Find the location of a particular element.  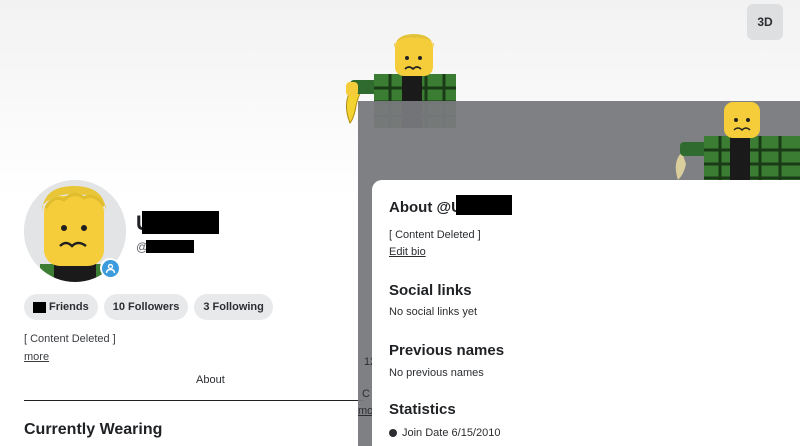

followers-button: 10 Followers is located at coordinates (146, 307).